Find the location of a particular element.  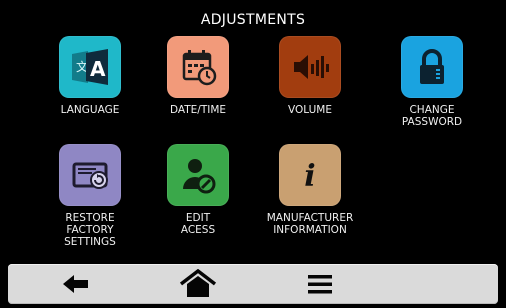

change-password-button: CHANGE PASSWORD is located at coordinates (432, 82).